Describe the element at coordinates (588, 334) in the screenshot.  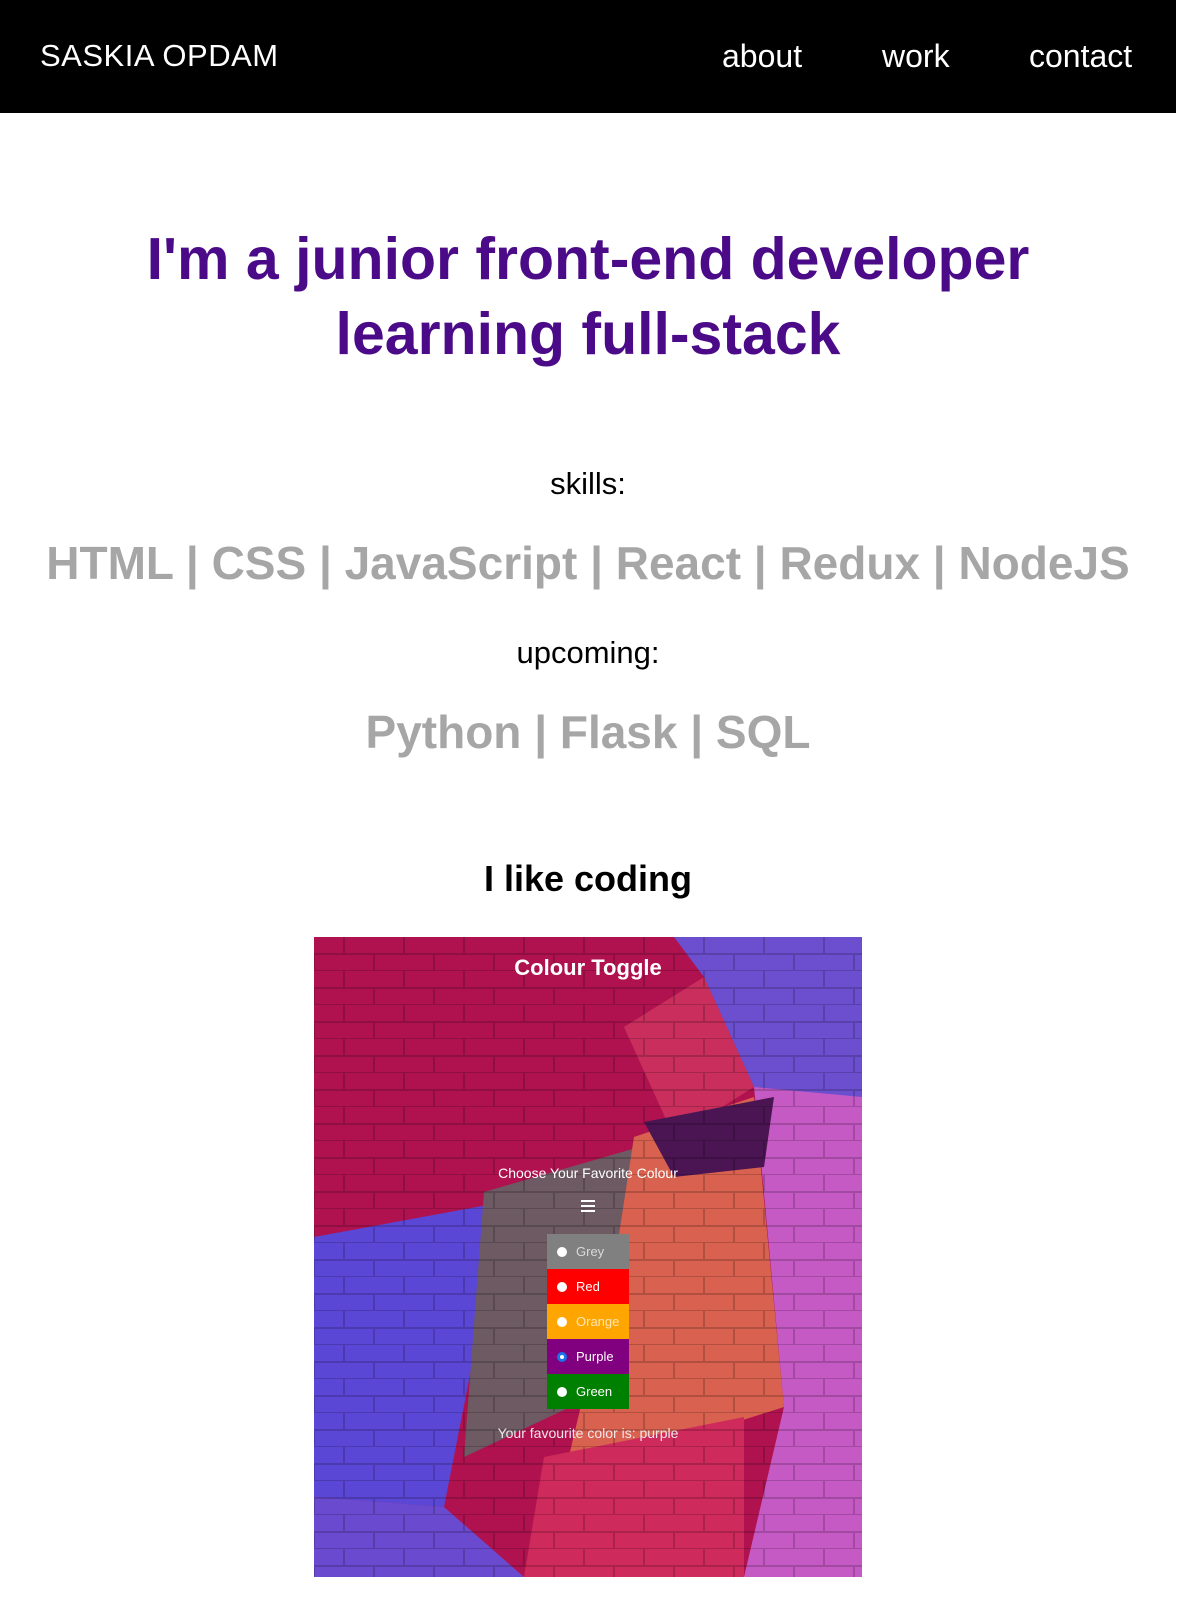
I see `hero-title-line-2: learning full-stack` at that location.